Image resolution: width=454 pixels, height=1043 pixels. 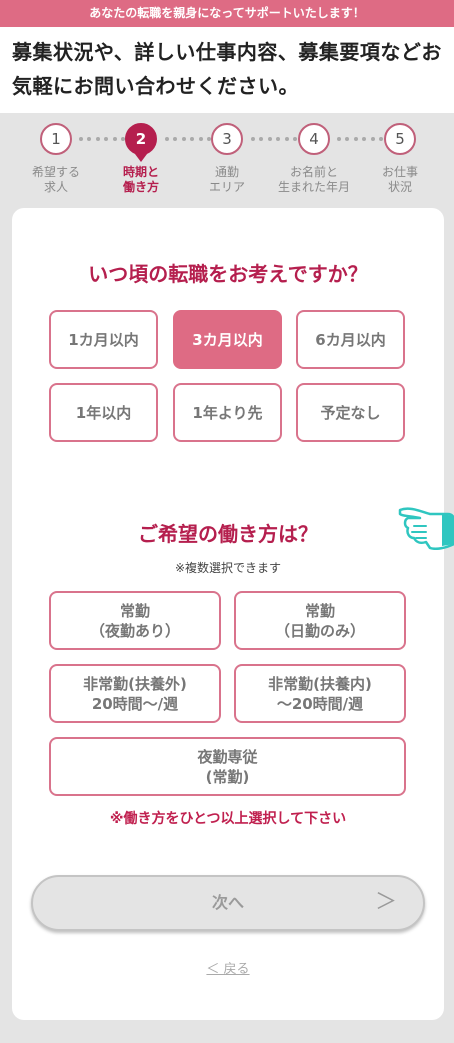 I want to click on timing-option-3-months: 3カ月以内, so click(x=227, y=339).